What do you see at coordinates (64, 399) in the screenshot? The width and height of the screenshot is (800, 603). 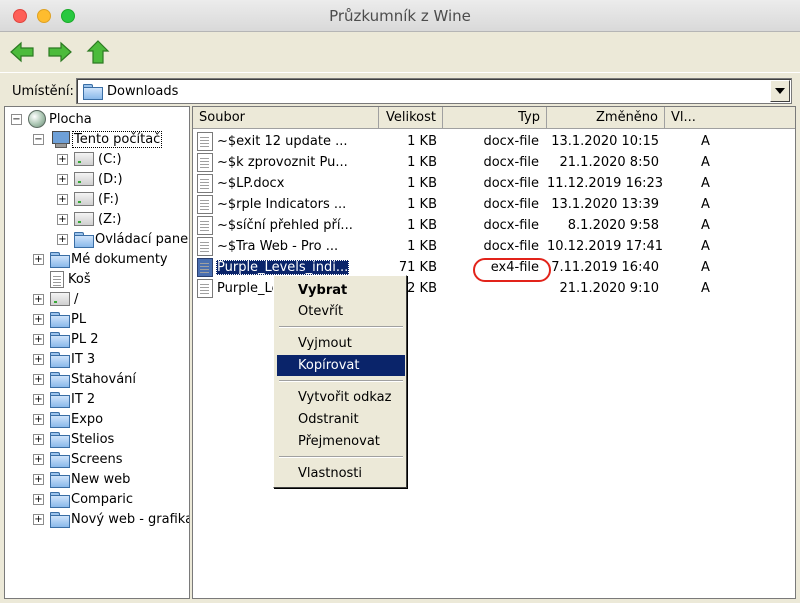 I see `tree-item-it-2: + IT 2` at bounding box center [64, 399].